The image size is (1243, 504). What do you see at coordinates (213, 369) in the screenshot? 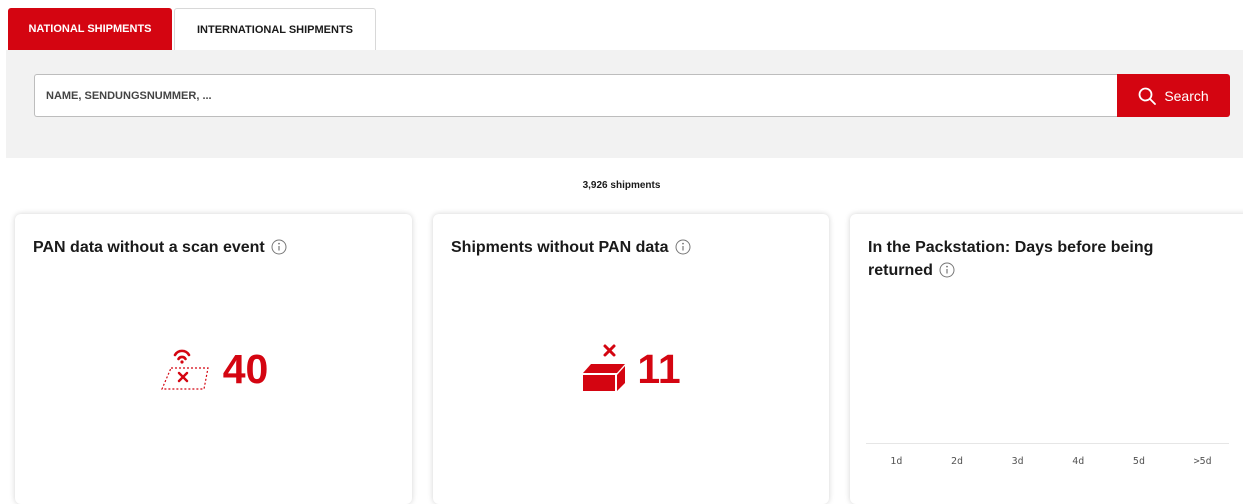
I see `metric: 40` at bounding box center [213, 369].